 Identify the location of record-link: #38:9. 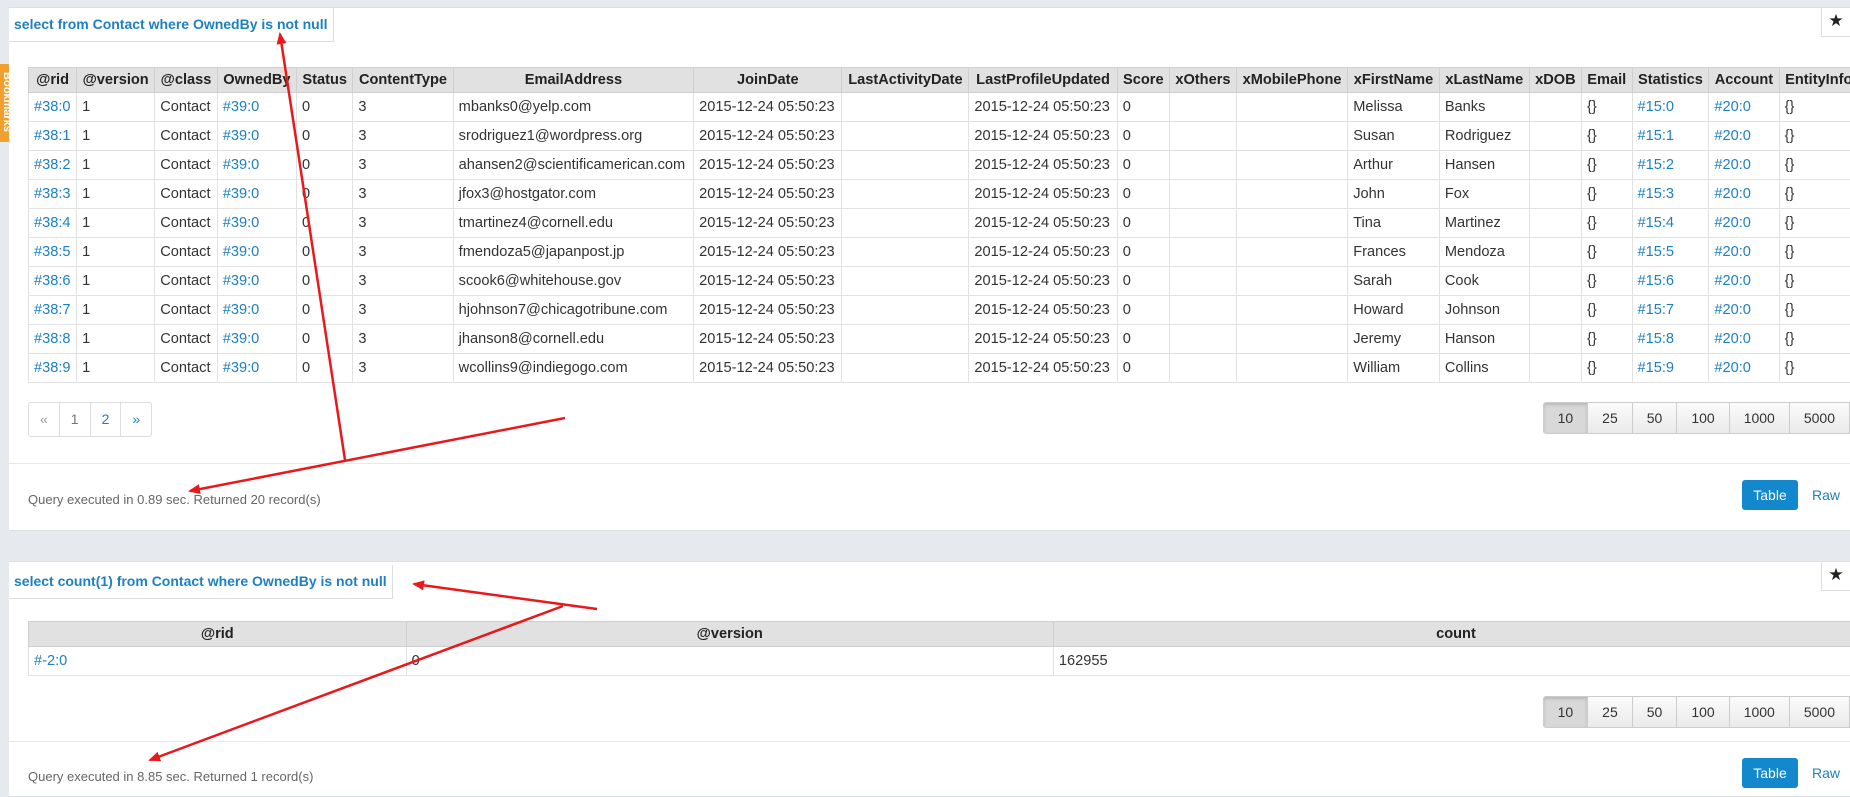
(52, 368).